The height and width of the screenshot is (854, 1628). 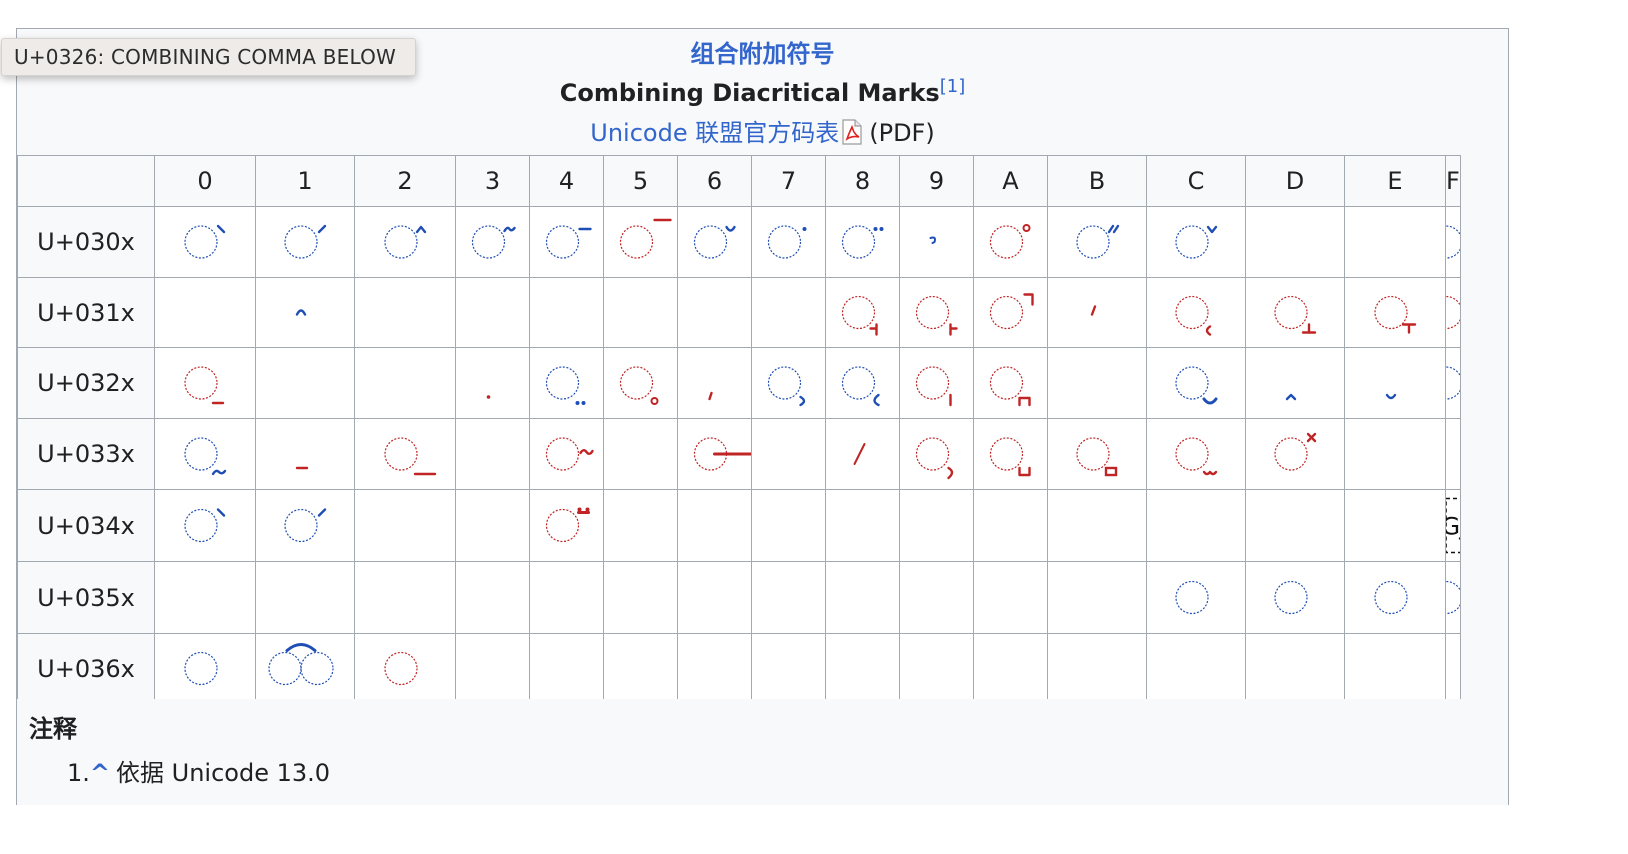 What do you see at coordinates (714, 181) in the screenshot?
I see `column-header: 6` at bounding box center [714, 181].